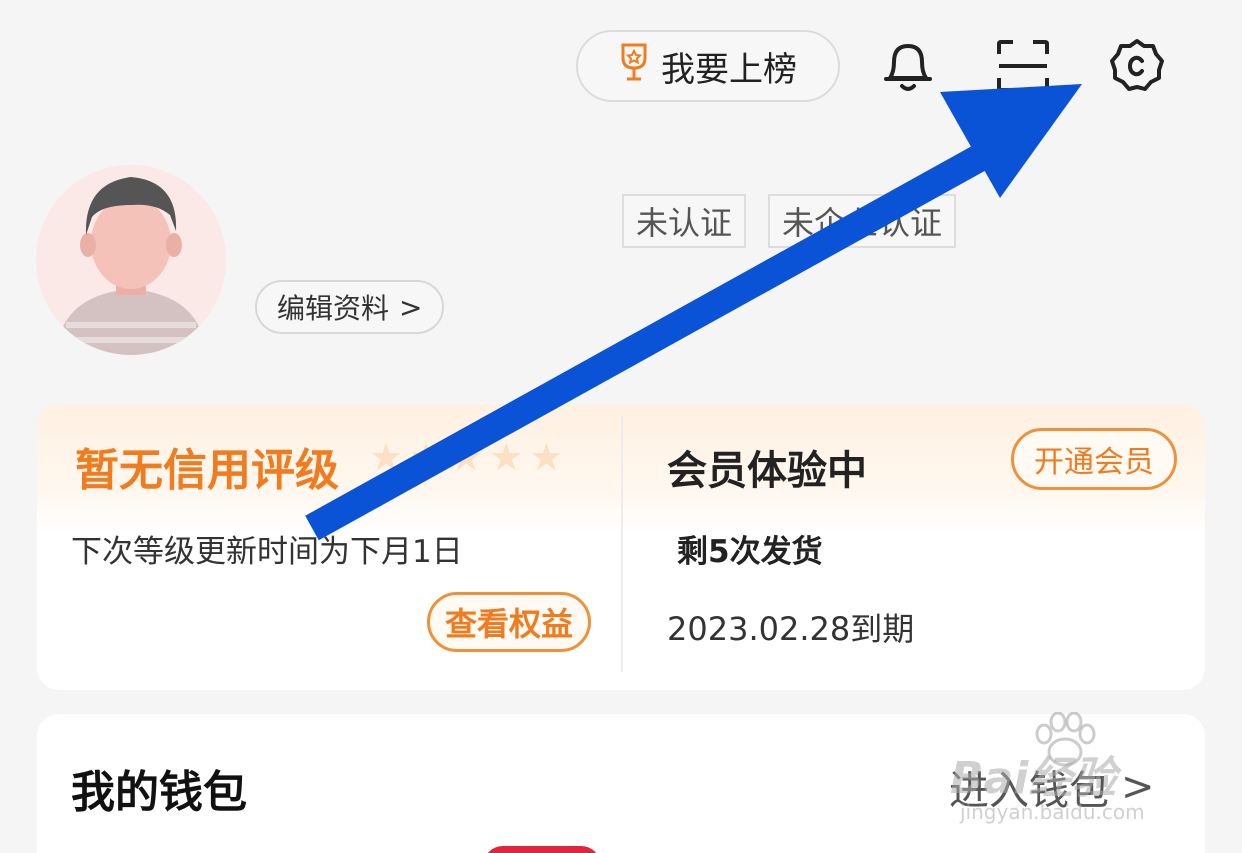  Describe the element at coordinates (791, 629) in the screenshot. I see `expire-date: 2023.02.28到期` at that location.